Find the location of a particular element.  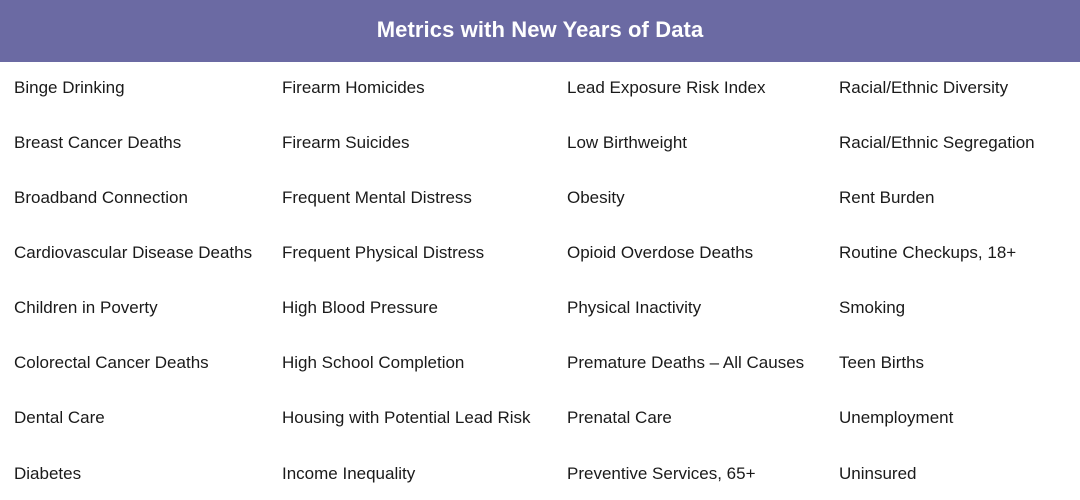

metric-item: Housing with Potential Lead Risk is located at coordinates (406, 417).